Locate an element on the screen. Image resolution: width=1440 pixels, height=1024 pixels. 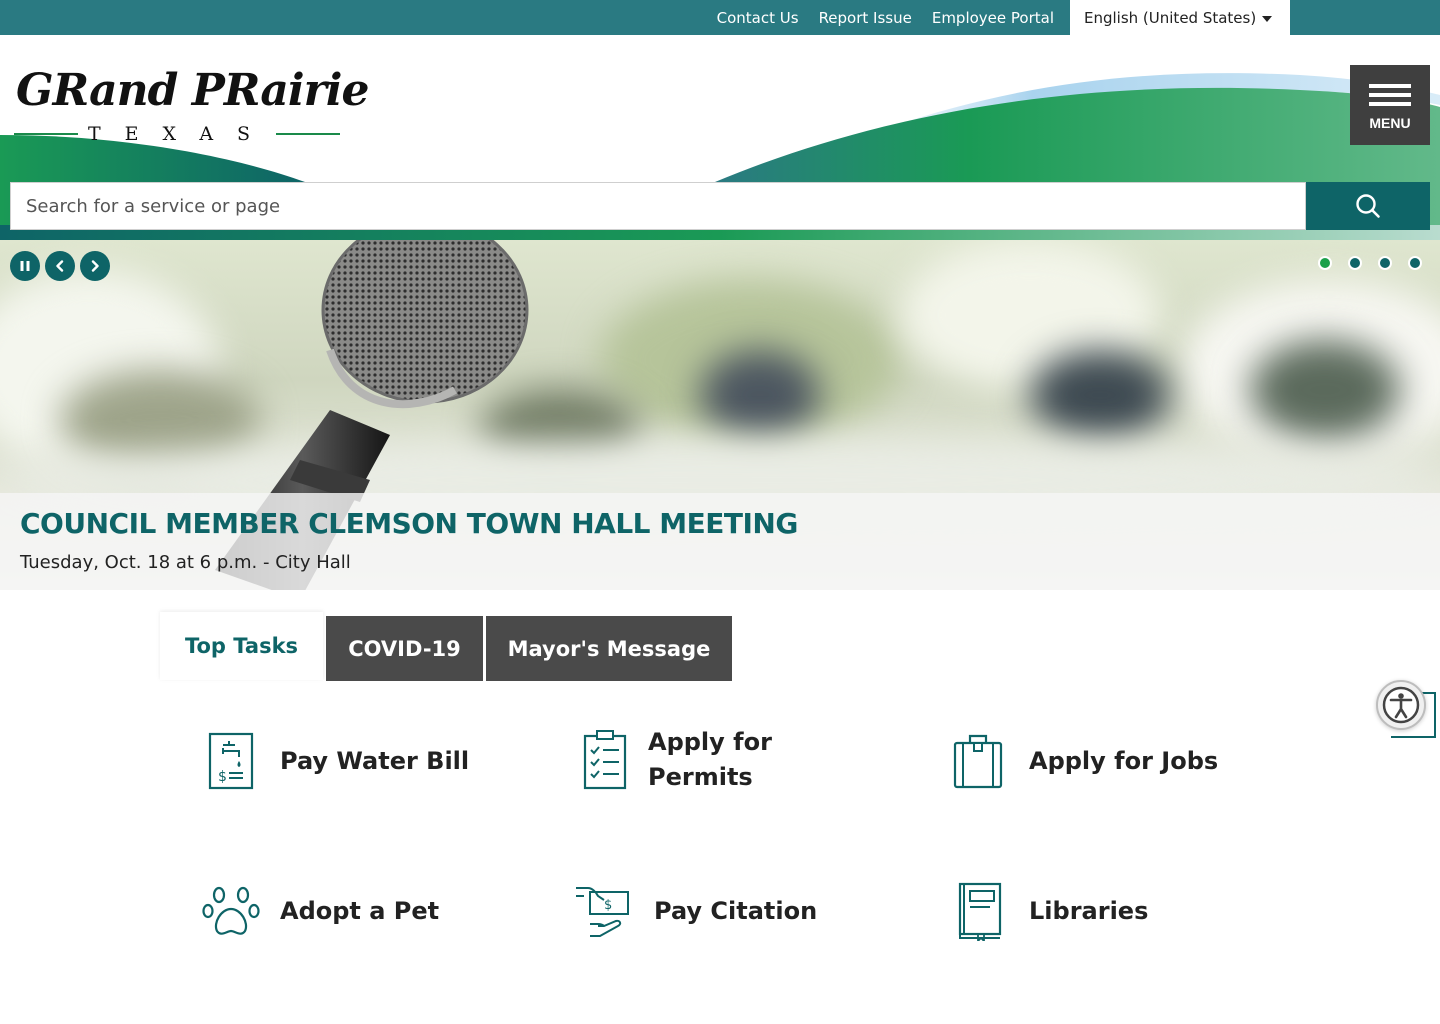
water-bill-icon: $ is located at coordinates (231, 761).